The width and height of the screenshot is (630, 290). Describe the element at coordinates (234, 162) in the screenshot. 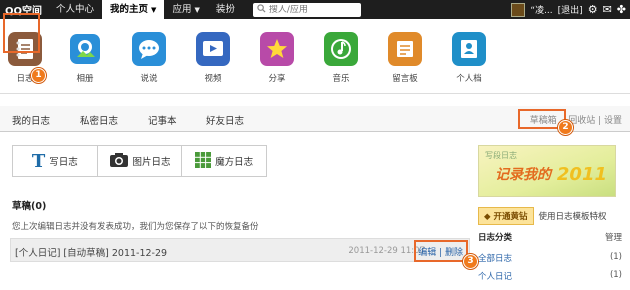

I see `cube-diary-label: 魔方日志` at that location.